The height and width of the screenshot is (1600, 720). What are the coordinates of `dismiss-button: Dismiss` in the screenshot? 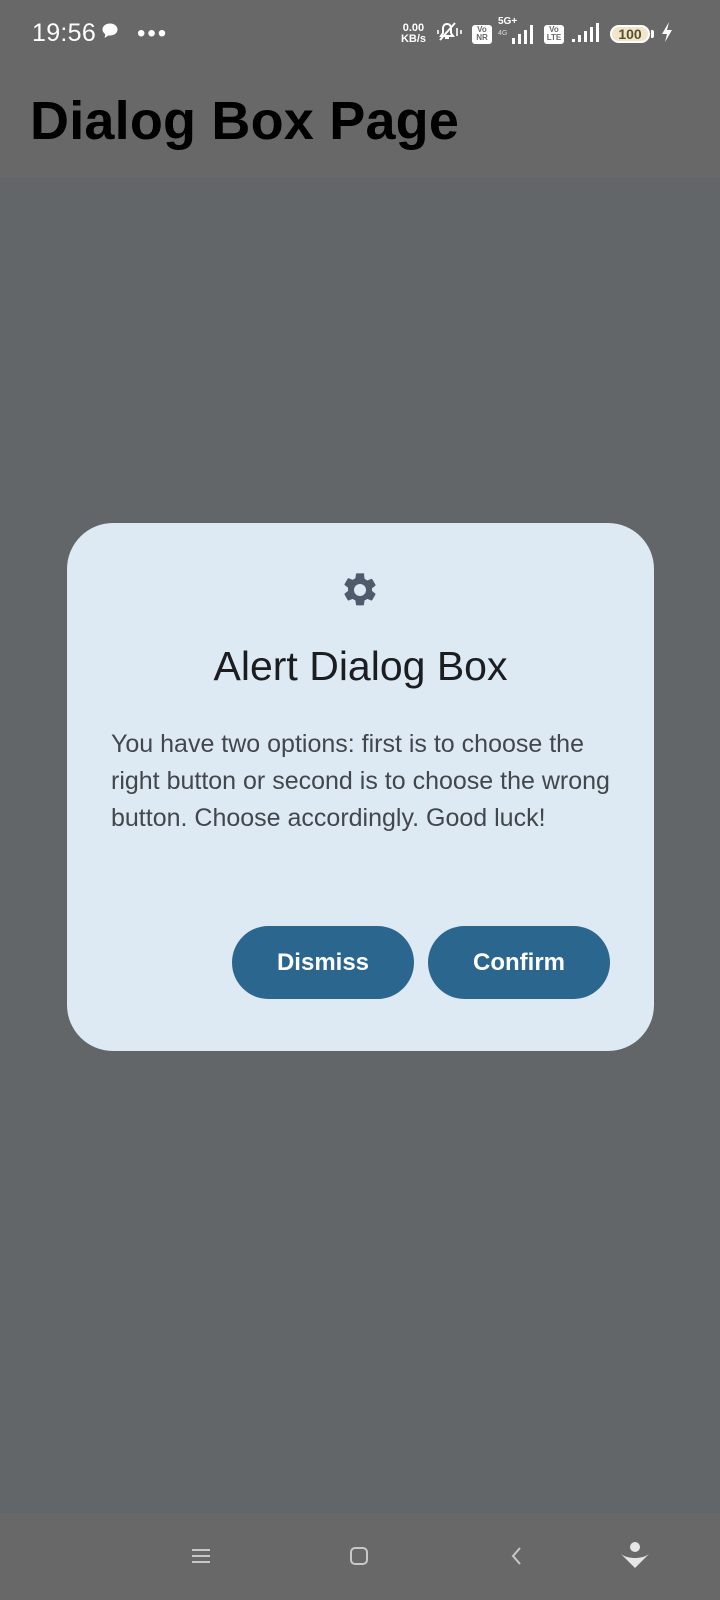 It's located at (323, 962).